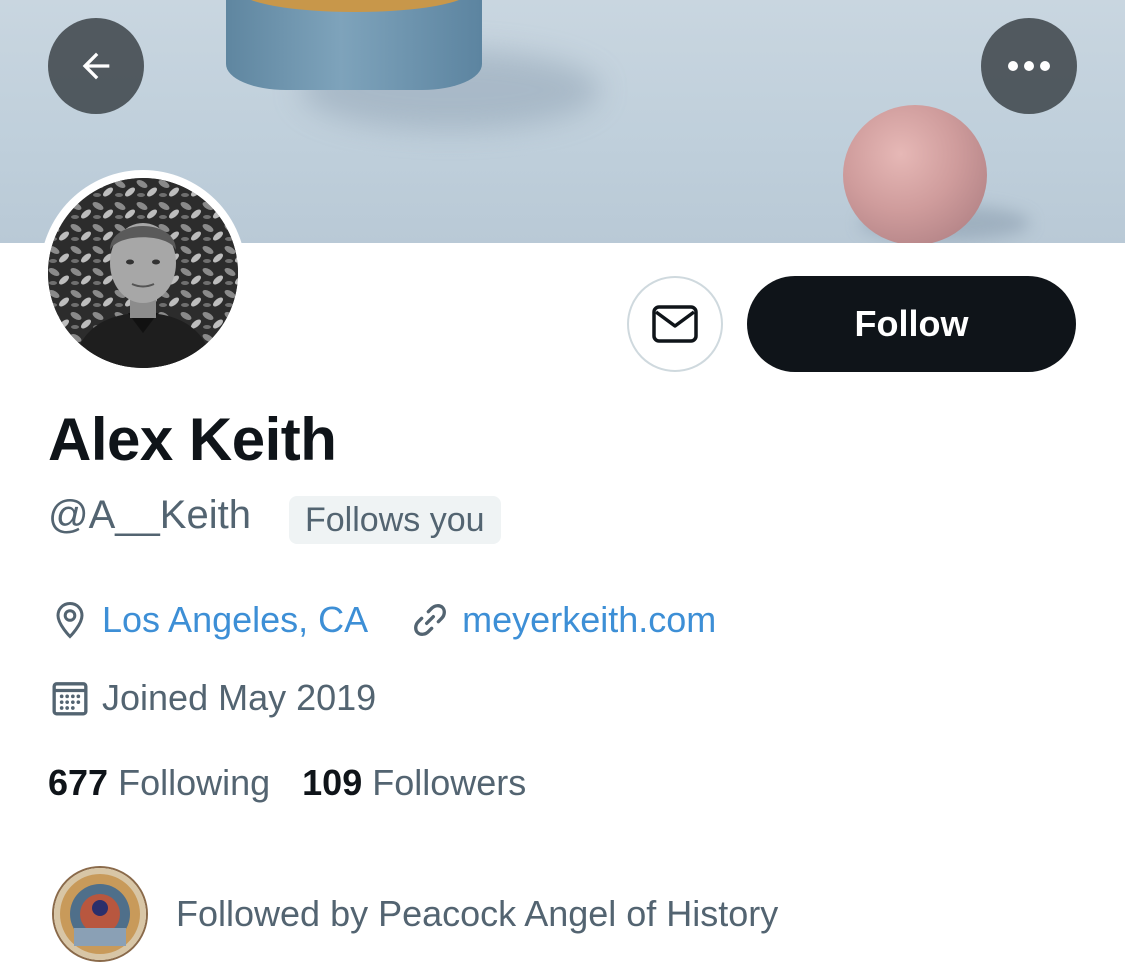 The height and width of the screenshot is (969, 1125). Describe the element at coordinates (332, 782) in the screenshot. I see `followers-count: 109` at that location.